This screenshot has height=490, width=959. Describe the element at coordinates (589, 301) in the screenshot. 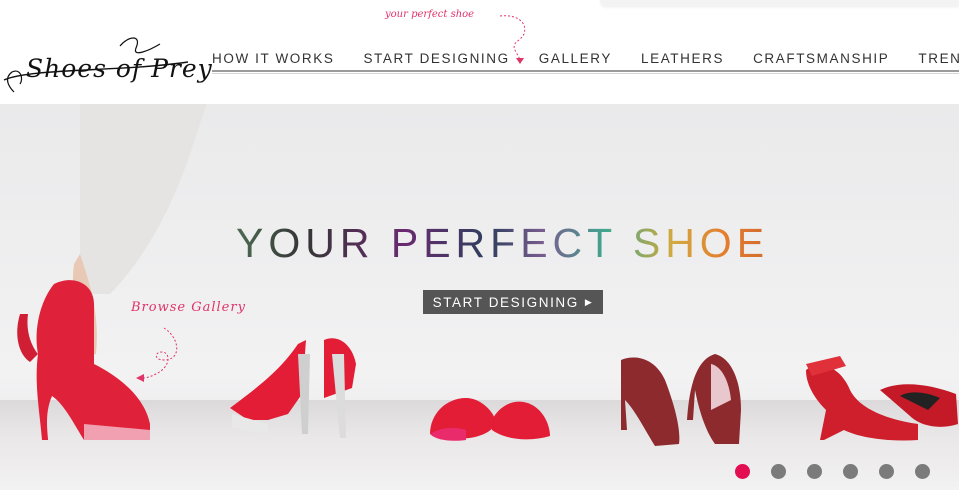

I see `play-arrow-icon: ▶` at that location.